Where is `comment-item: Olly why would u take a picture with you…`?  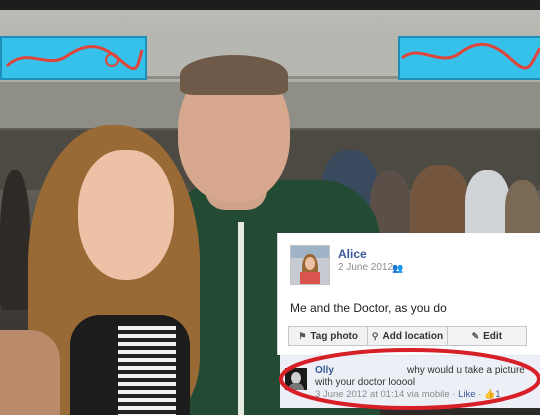 comment-item: Olly why would u take a picture with you… is located at coordinates (410, 381).